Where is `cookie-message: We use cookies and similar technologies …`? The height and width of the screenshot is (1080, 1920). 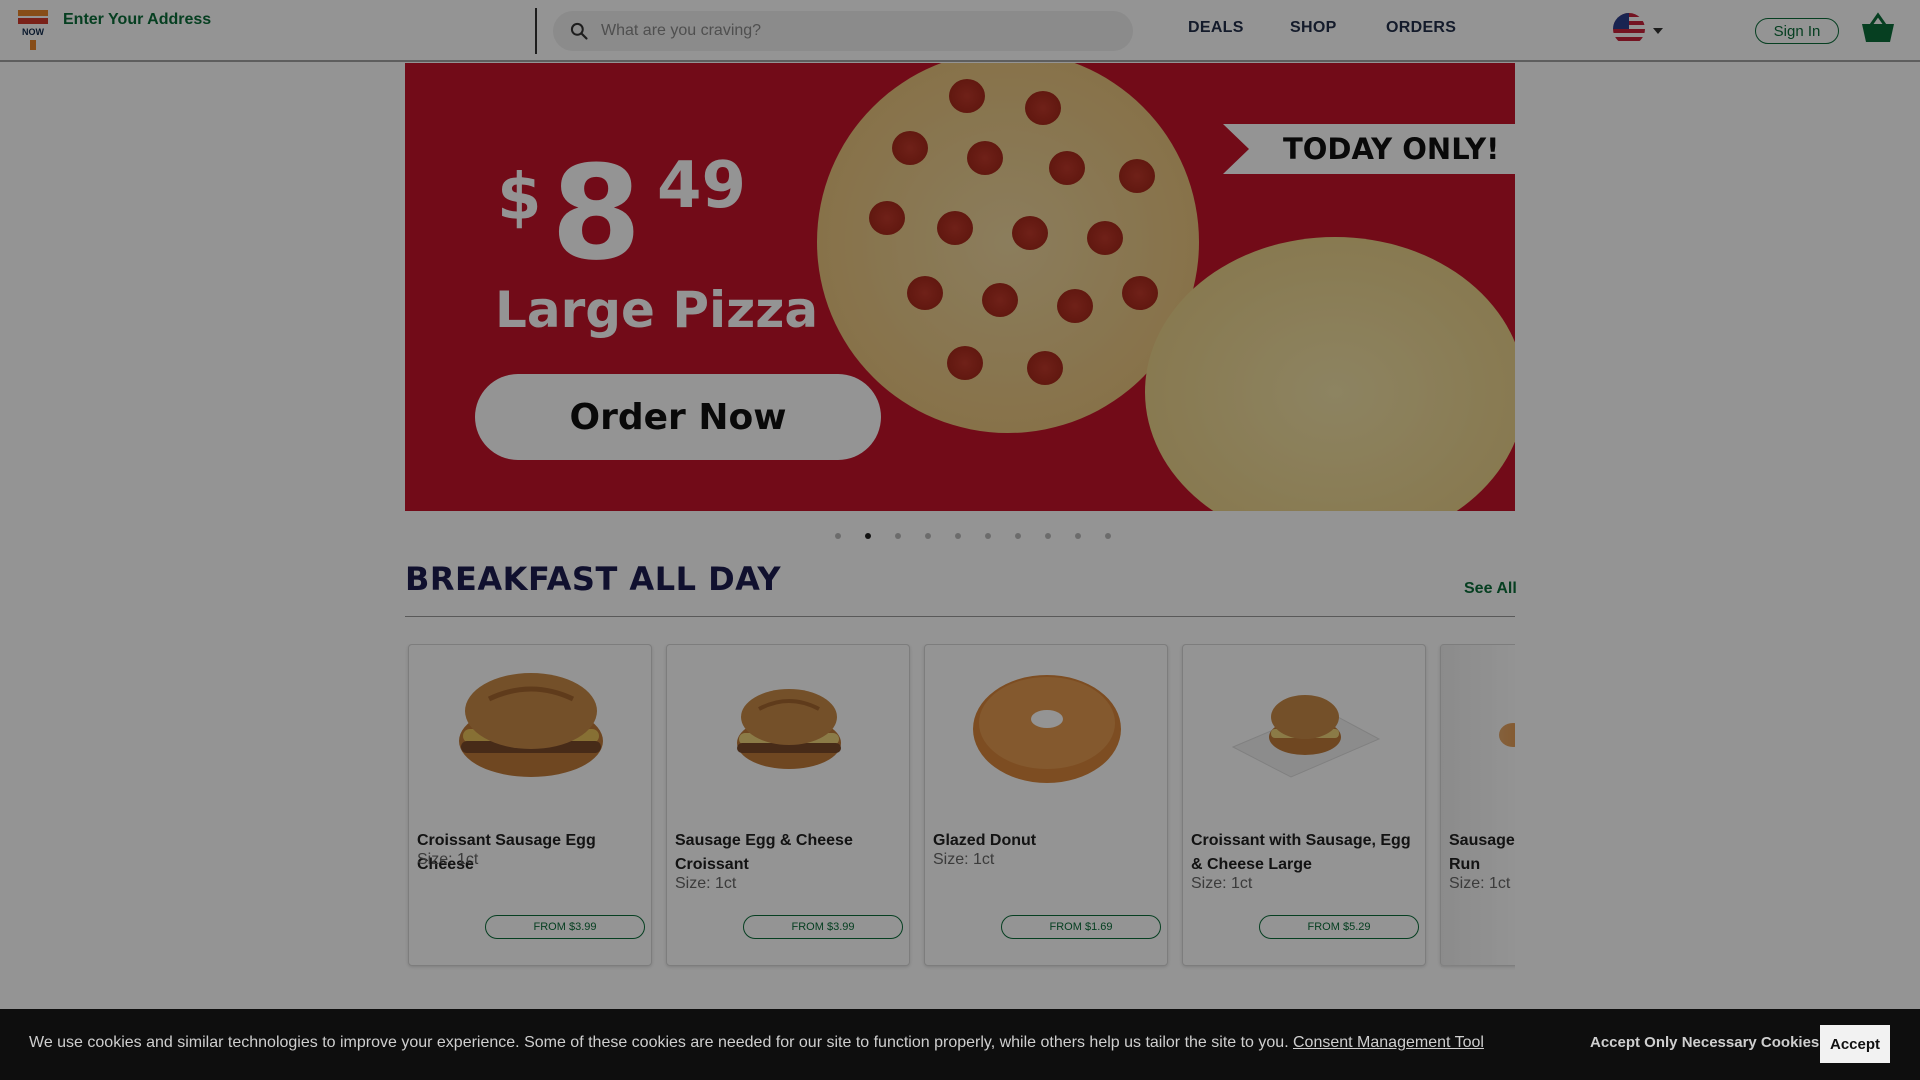
cookie-message: We use cookies and similar technologies … is located at coordinates (659, 1042).